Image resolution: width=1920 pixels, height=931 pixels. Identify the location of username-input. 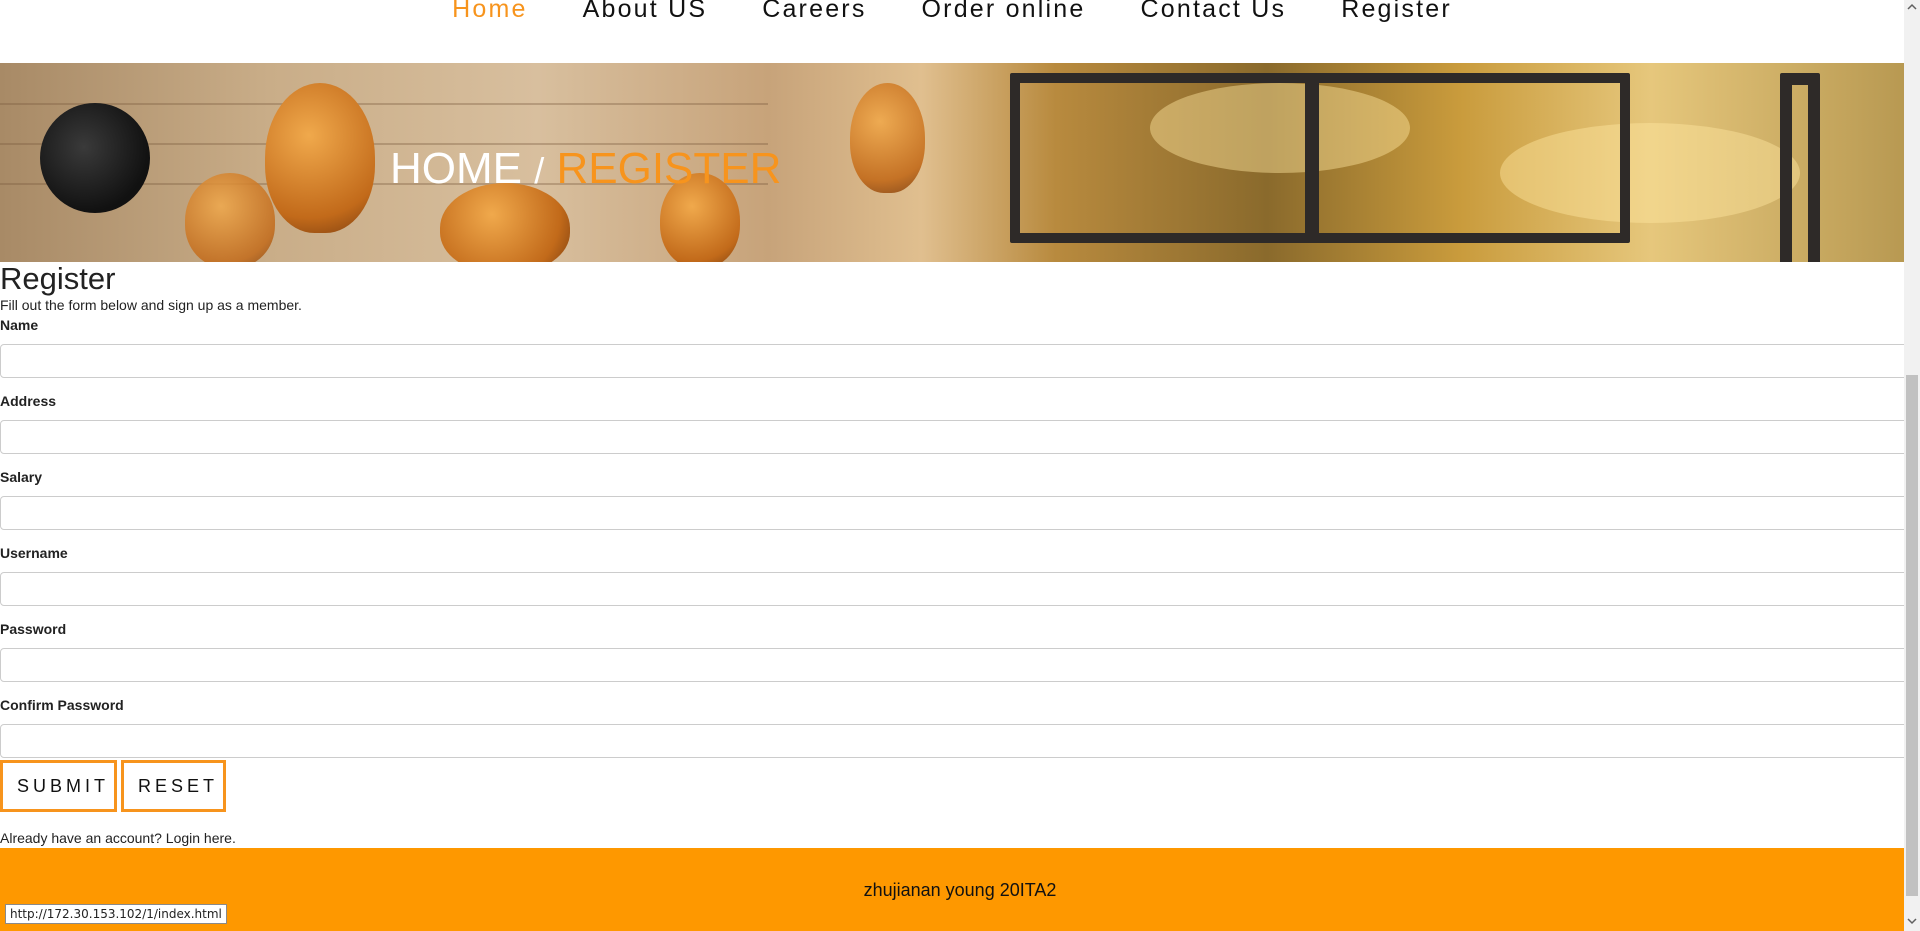
(952, 589).